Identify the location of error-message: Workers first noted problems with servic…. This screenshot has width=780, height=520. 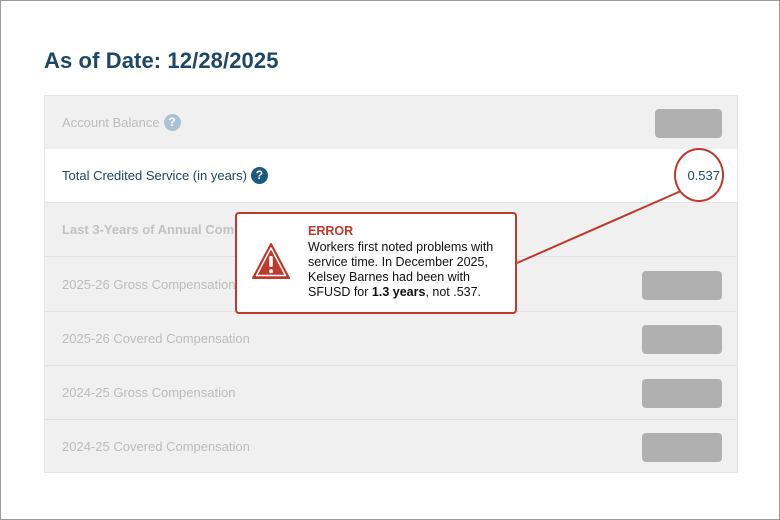
(410, 270).